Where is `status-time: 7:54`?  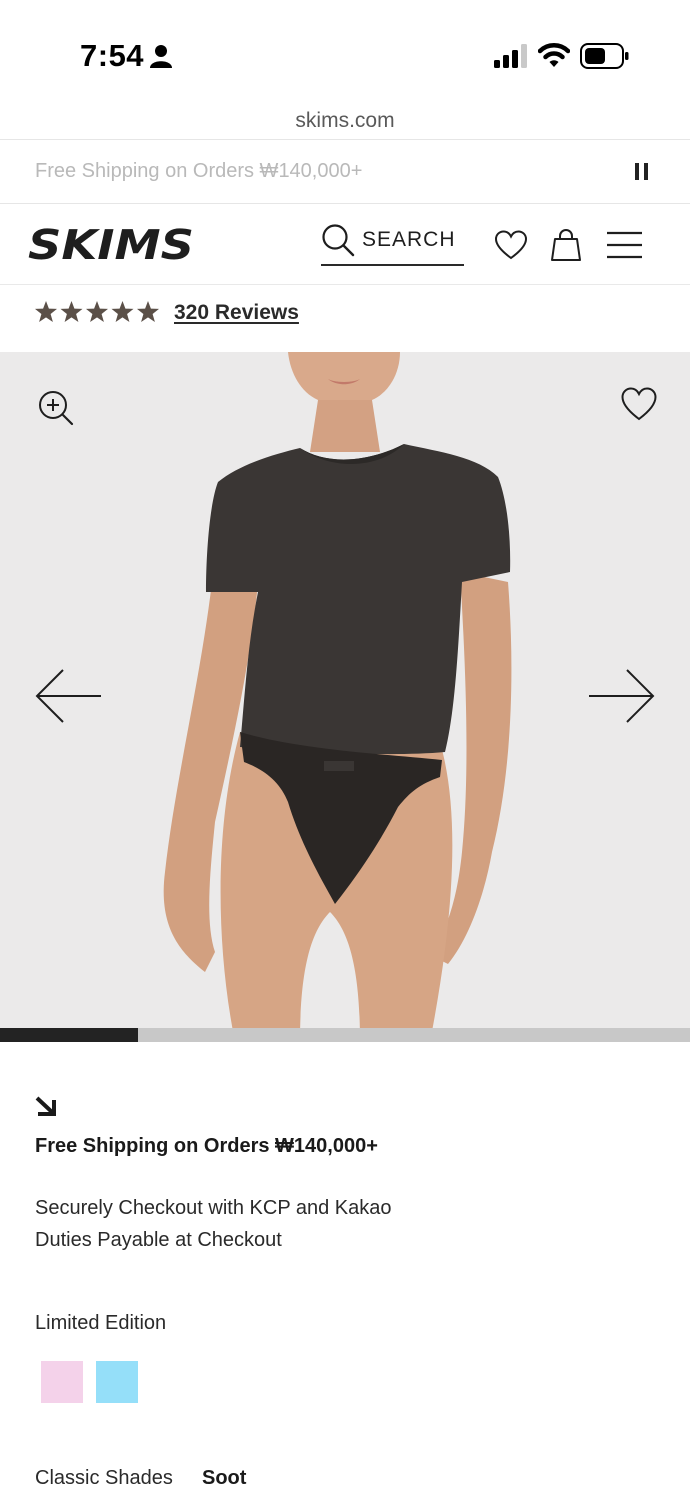
status-time: 7:54 is located at coordinates (112, 55).